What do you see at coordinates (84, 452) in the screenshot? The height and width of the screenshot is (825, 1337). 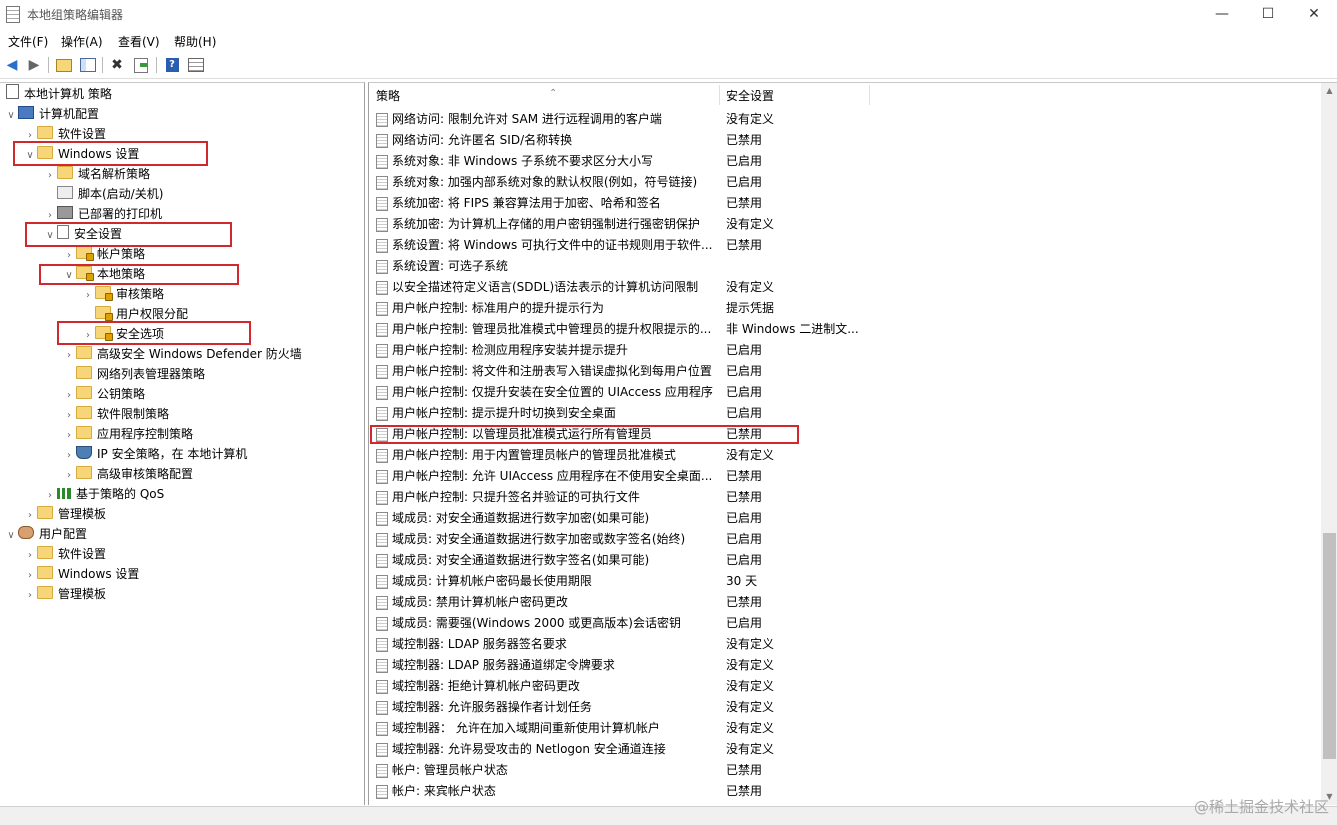 I see `ip-security-icon` at bounding box center [84, 452].